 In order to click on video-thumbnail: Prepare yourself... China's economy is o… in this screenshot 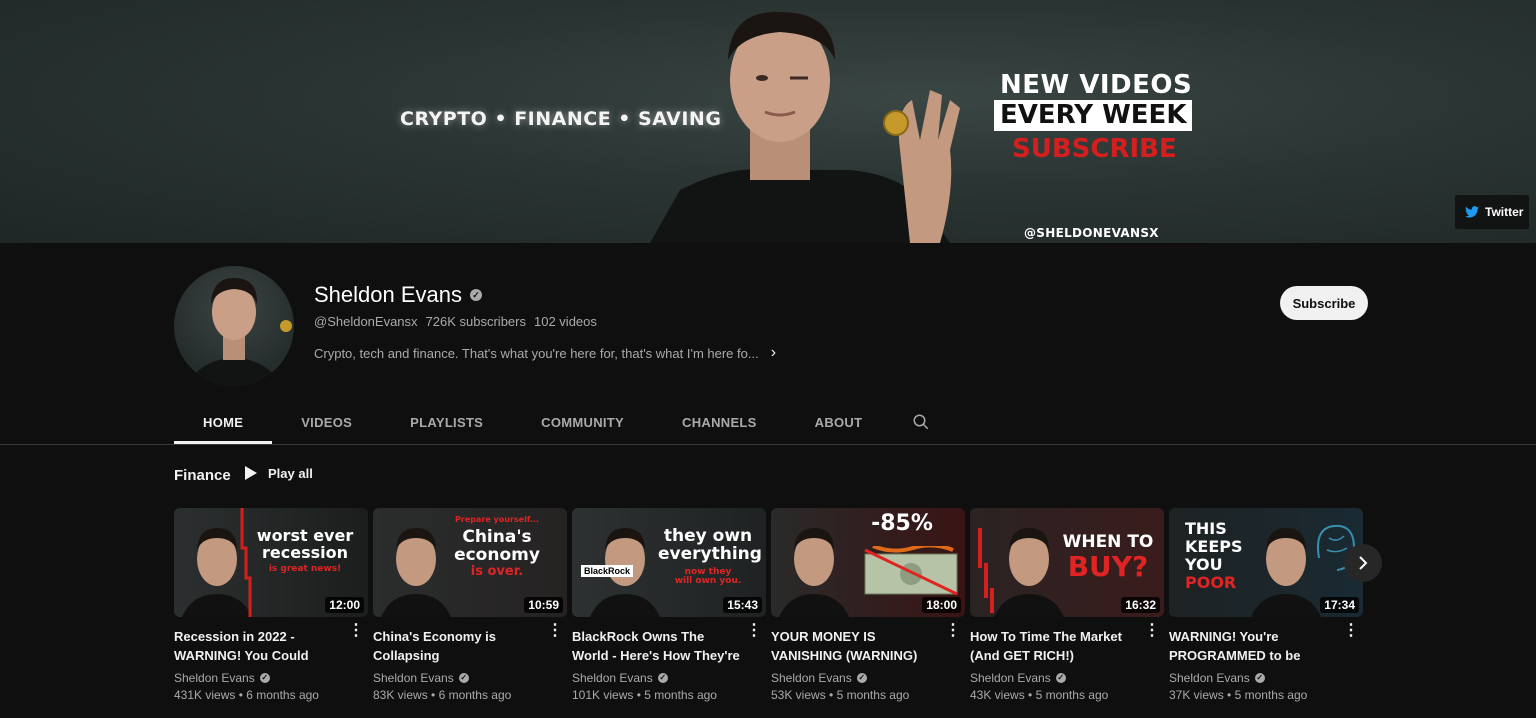, I will do `click(470, 562)`.